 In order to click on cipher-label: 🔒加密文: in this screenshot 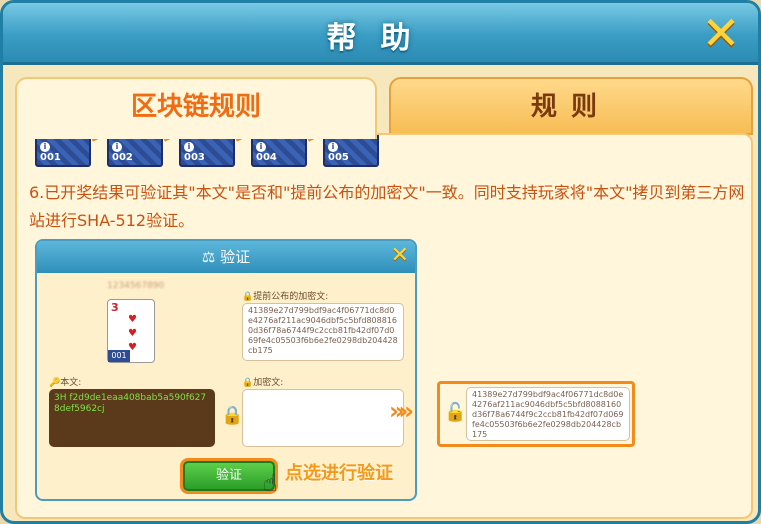, I will do `click(263, 383)`.